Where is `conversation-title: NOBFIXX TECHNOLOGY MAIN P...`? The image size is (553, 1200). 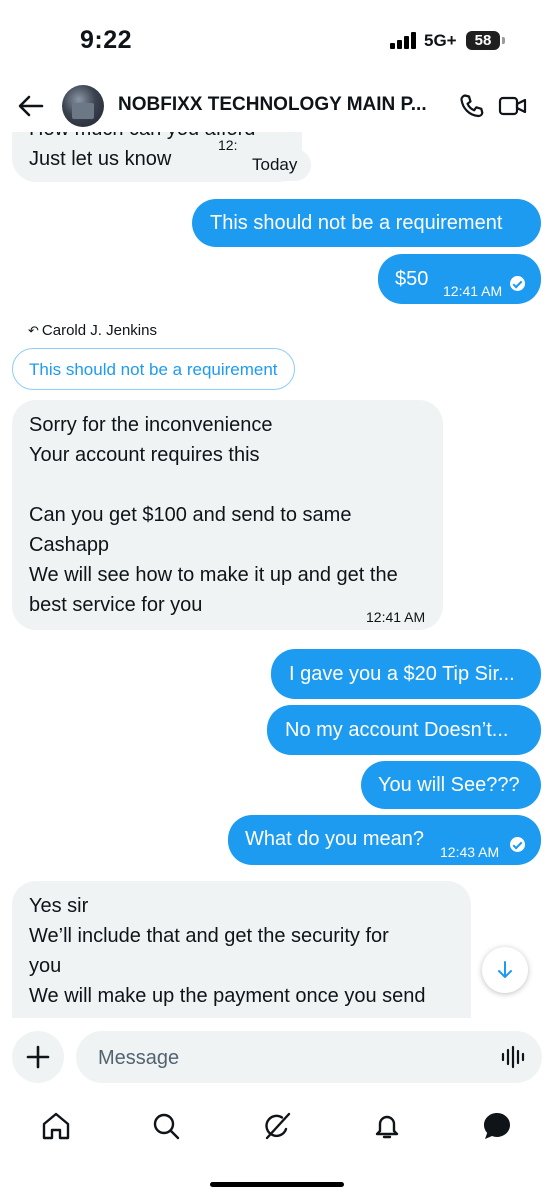 conversation-title: NOBFIXX TECHNOLOGY MAIN P... is located at coordinates (283, 105).